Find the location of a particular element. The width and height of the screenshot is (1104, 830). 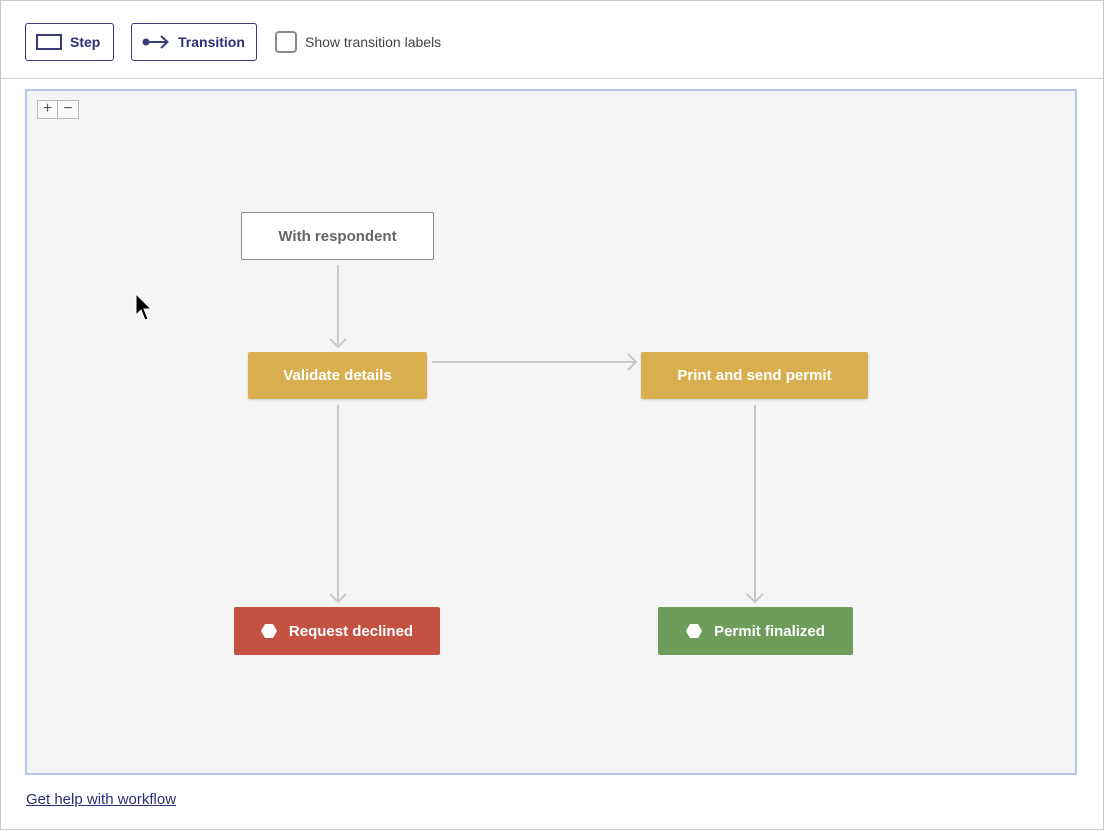

step-print-and-send-permit-label: Print and send permit is located at coordinates (754, 375).